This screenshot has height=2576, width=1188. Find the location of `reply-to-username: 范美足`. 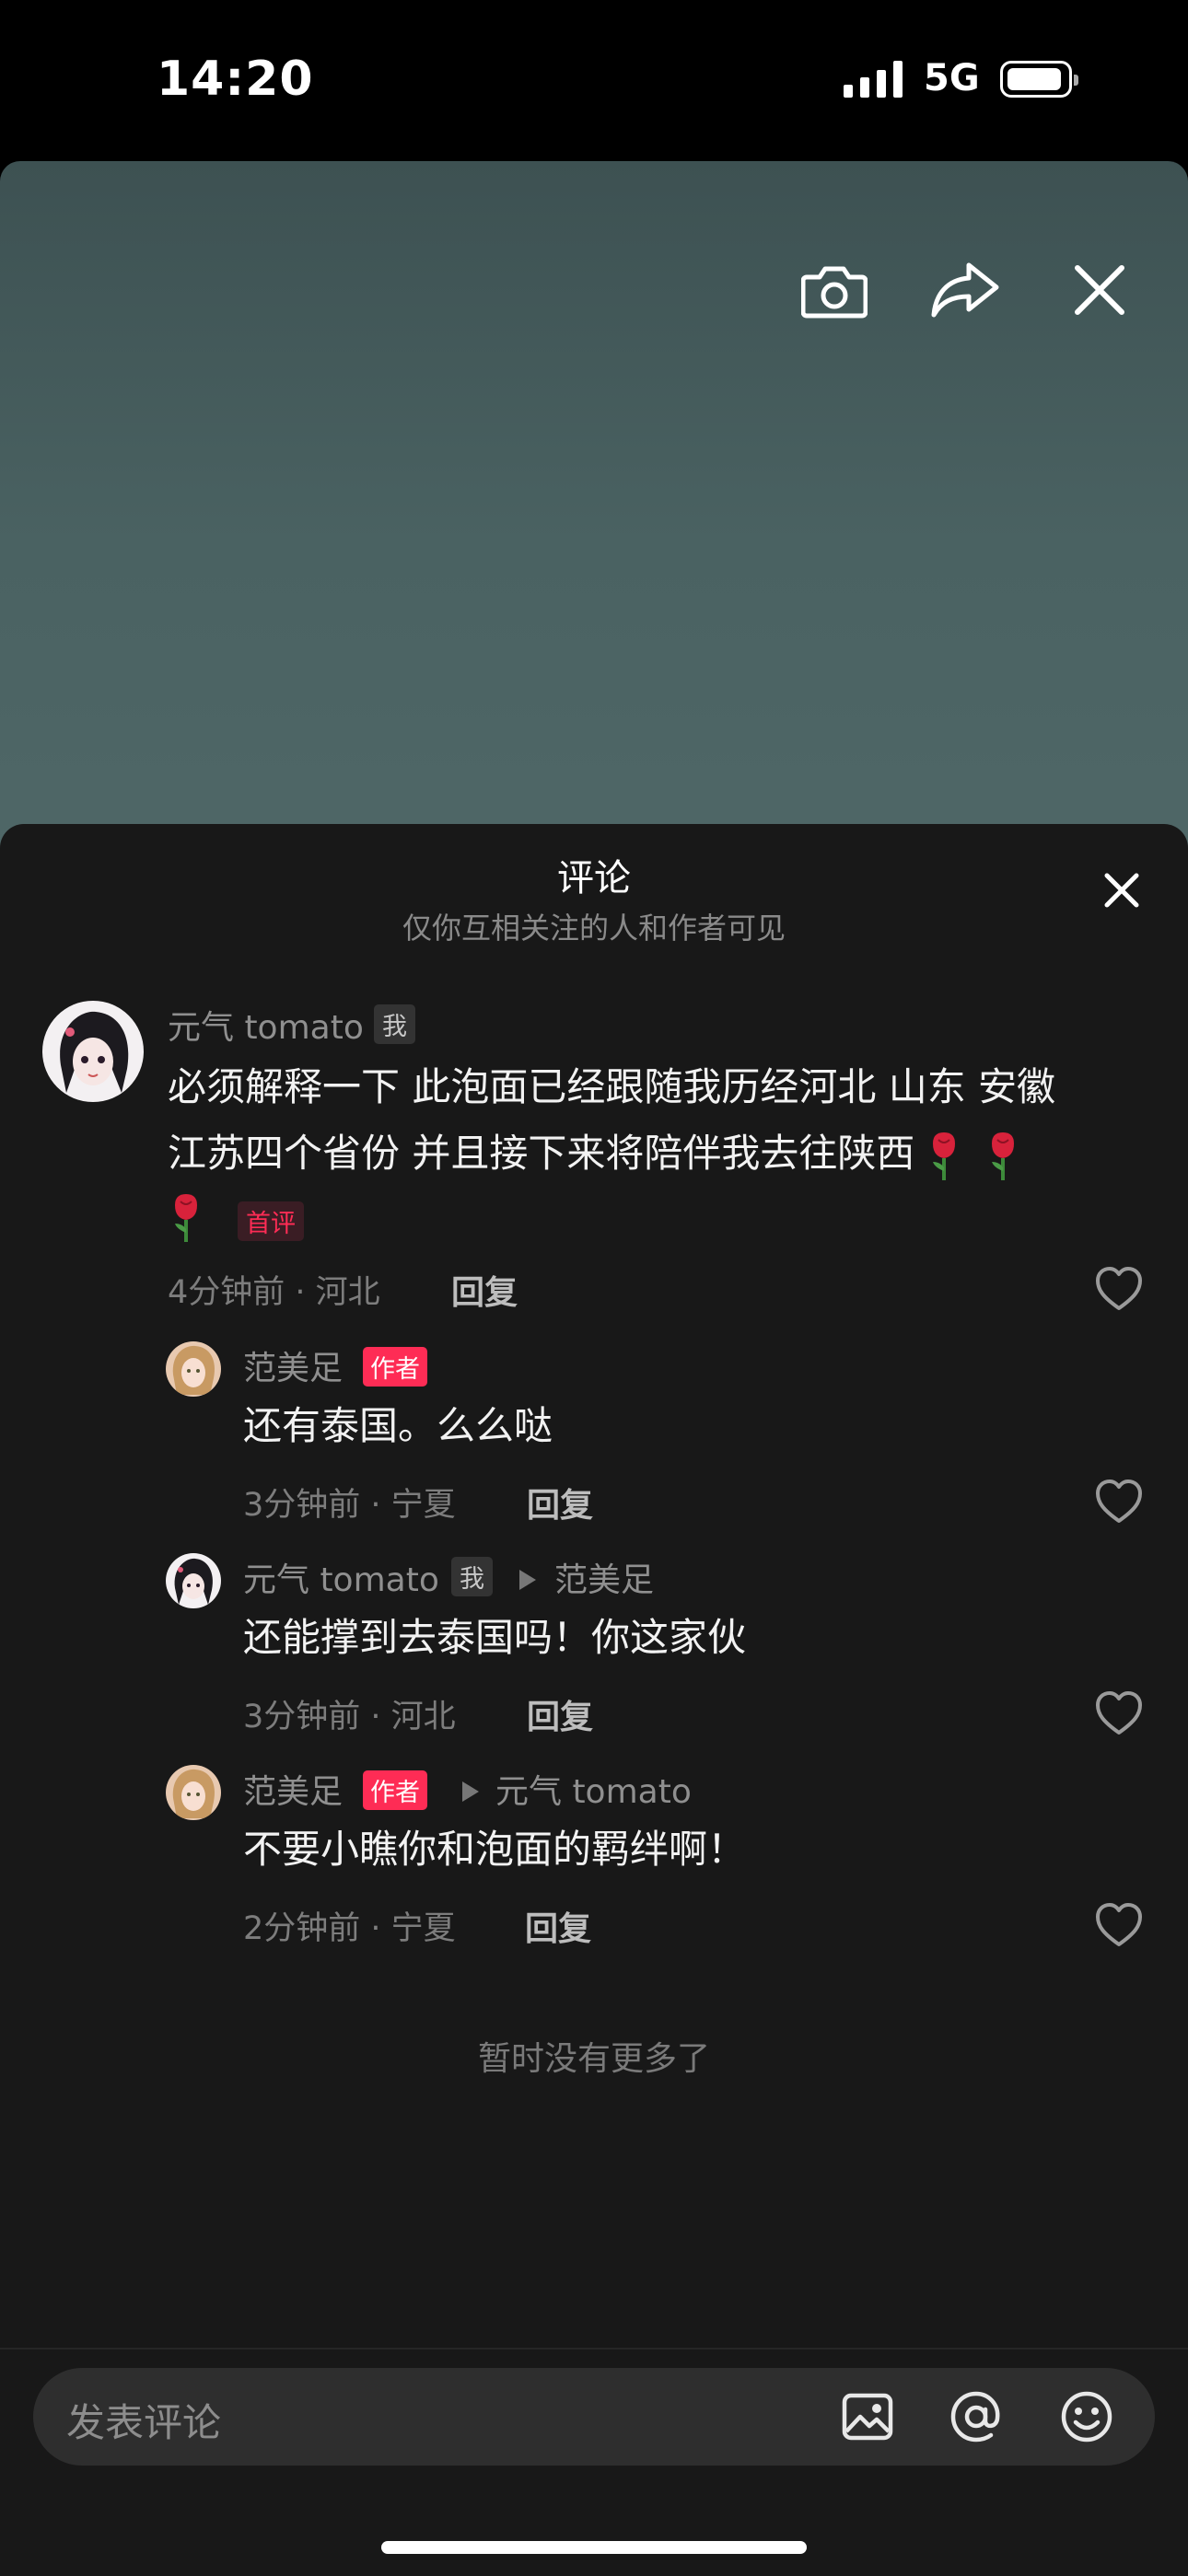

reply-to-username: 范美足 is located at coordinates (604, 1577).